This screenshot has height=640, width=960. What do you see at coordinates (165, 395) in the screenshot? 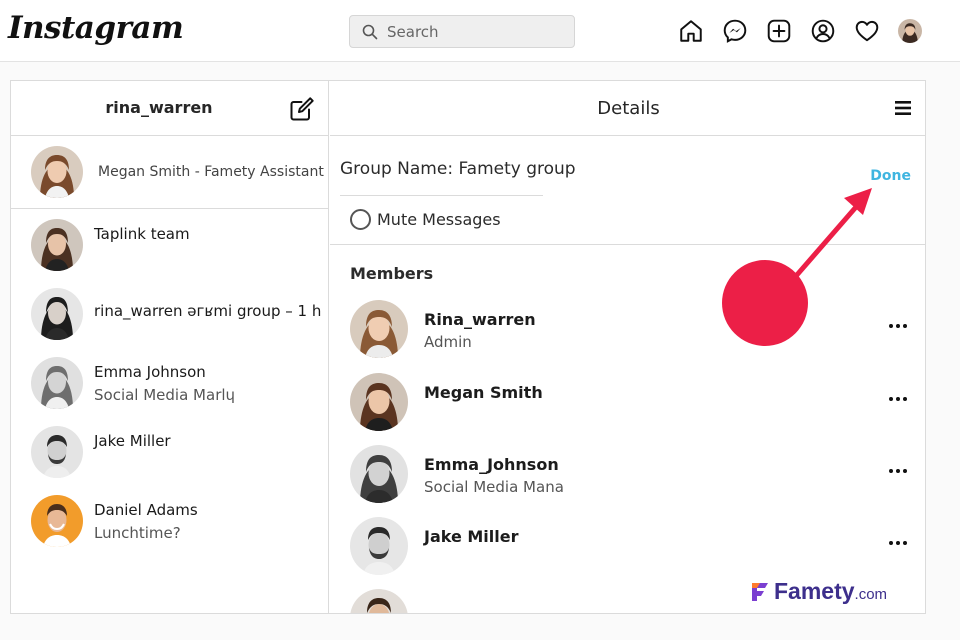
I see `conversation-preview: Social Media Marlɥ` at bounding box center [165, 395].